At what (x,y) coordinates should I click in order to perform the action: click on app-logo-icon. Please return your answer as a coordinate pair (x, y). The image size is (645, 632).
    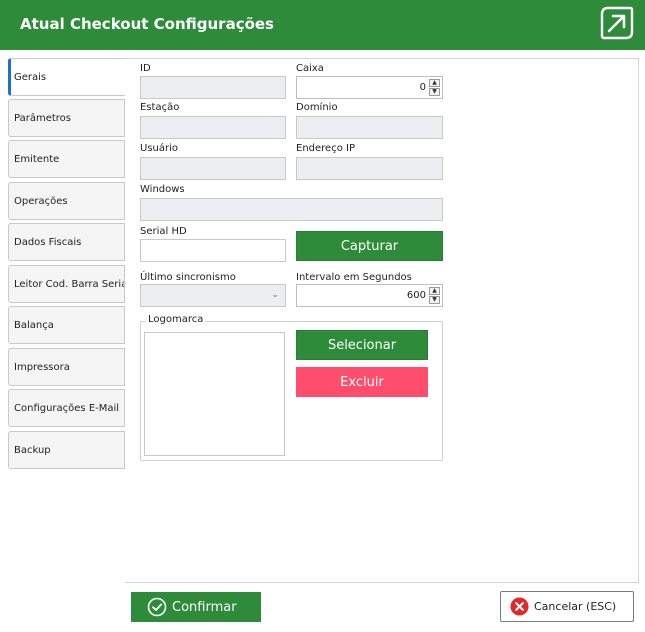
    Looking at the image, I should click on (617, 23).